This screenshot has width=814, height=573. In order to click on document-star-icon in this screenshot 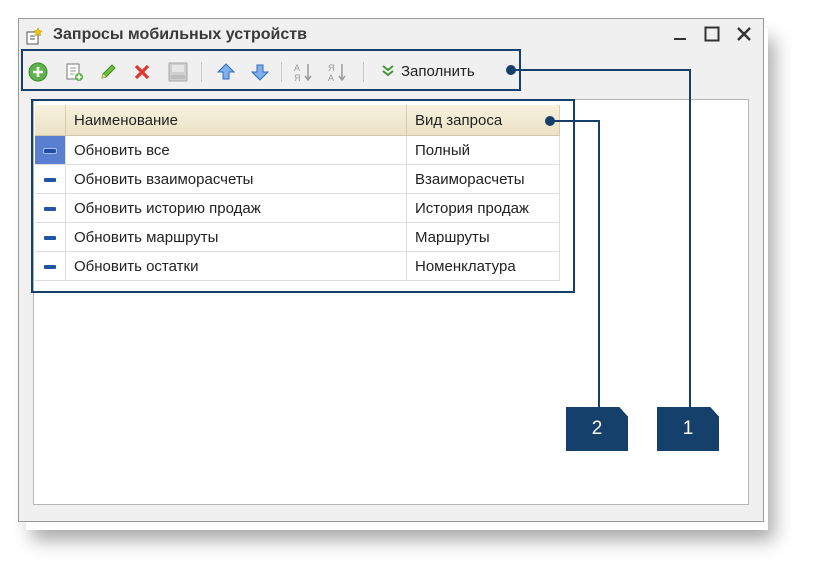, I will do `click(34, 36)`.